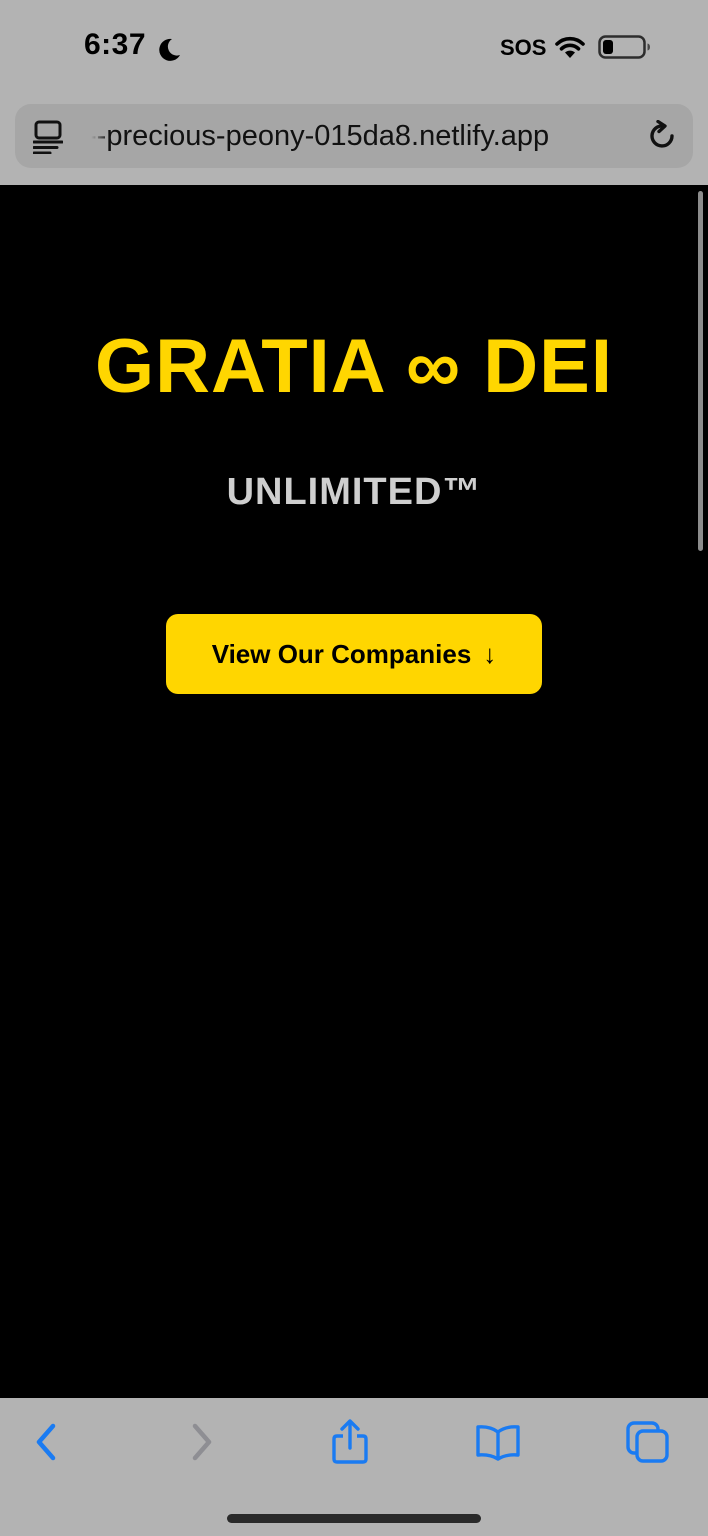  Describe the element at coordinates (624, 47) in the screenshot. I see `battery-icon` at that location.